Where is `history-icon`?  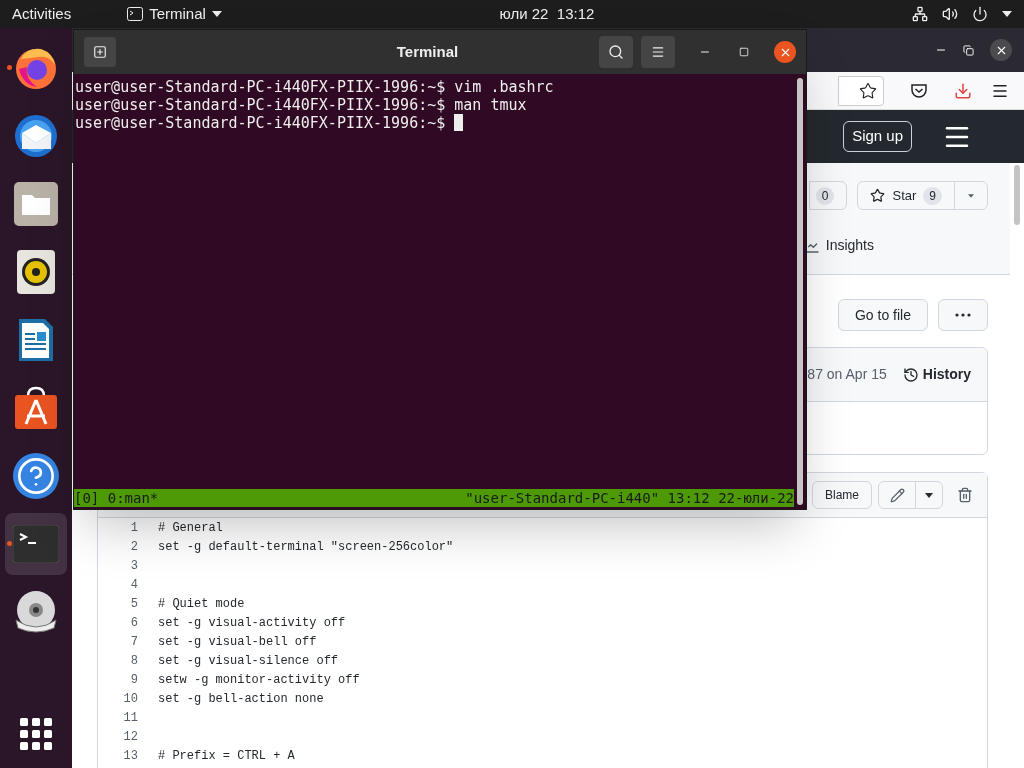 history-icon is located at coordinates (910, 374).